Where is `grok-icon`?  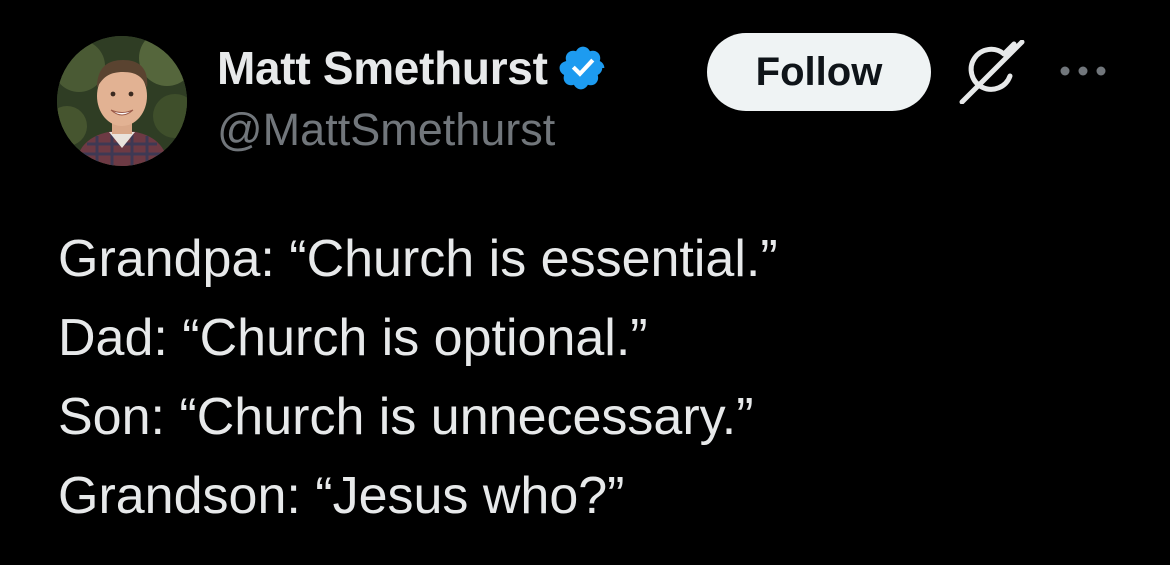 grok-icon is located at coordinates (992, 72).